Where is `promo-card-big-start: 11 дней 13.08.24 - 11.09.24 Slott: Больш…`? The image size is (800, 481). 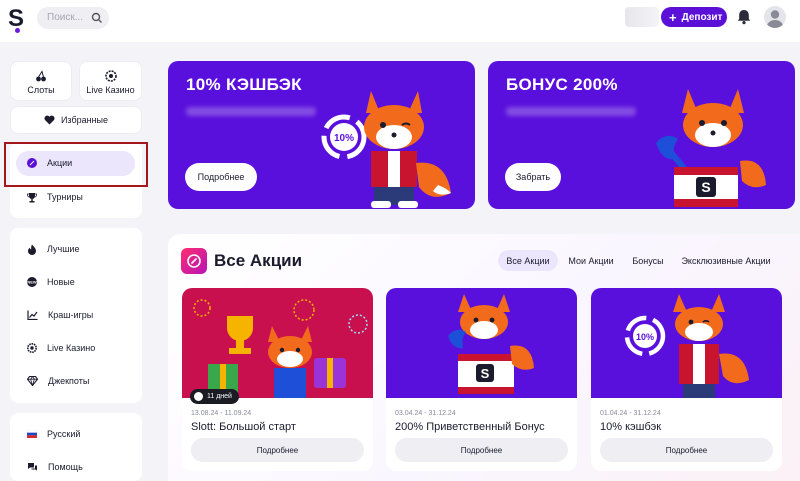 promo-card-big-start: 11 дней 13.08.24 - 11.09.24 Slott: Больш… is located at coordinates (277, 379).